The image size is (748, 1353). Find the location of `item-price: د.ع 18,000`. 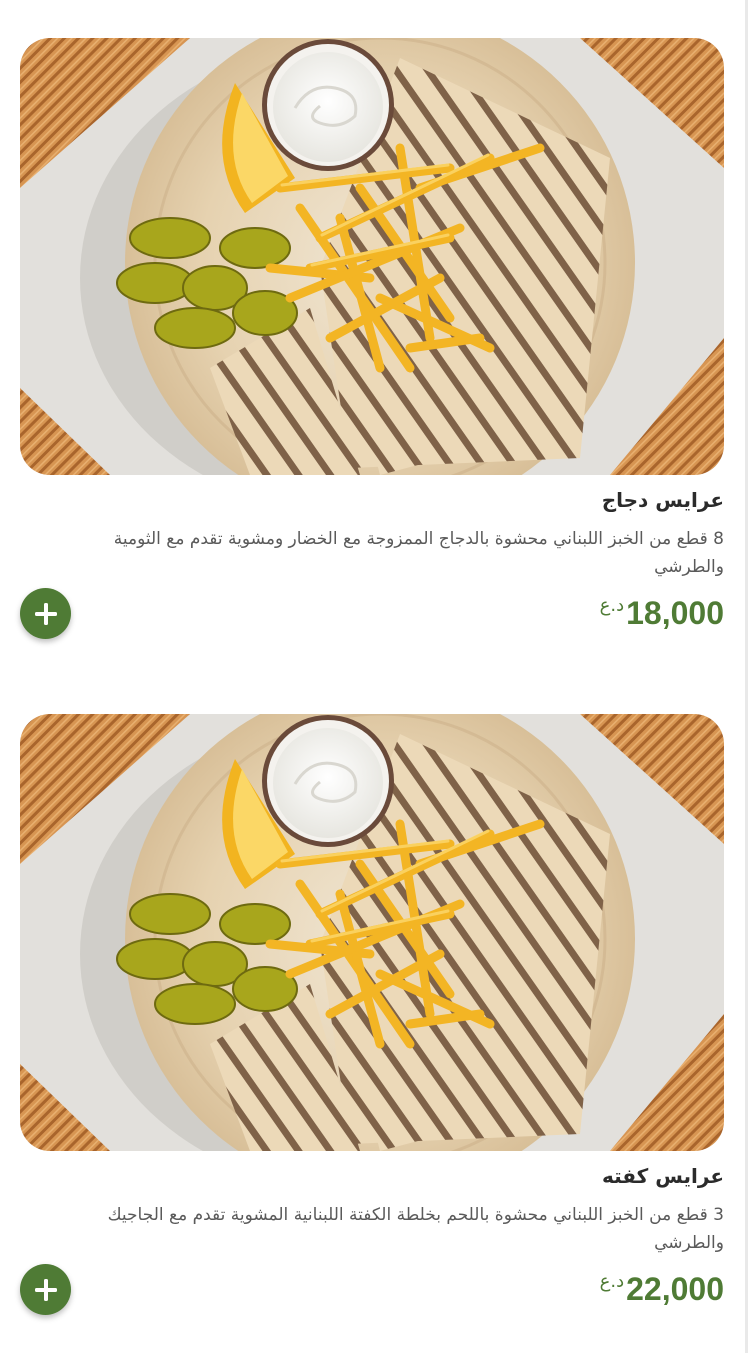

item-price: د.ع 18,000 is located at coordinates (662, 613).